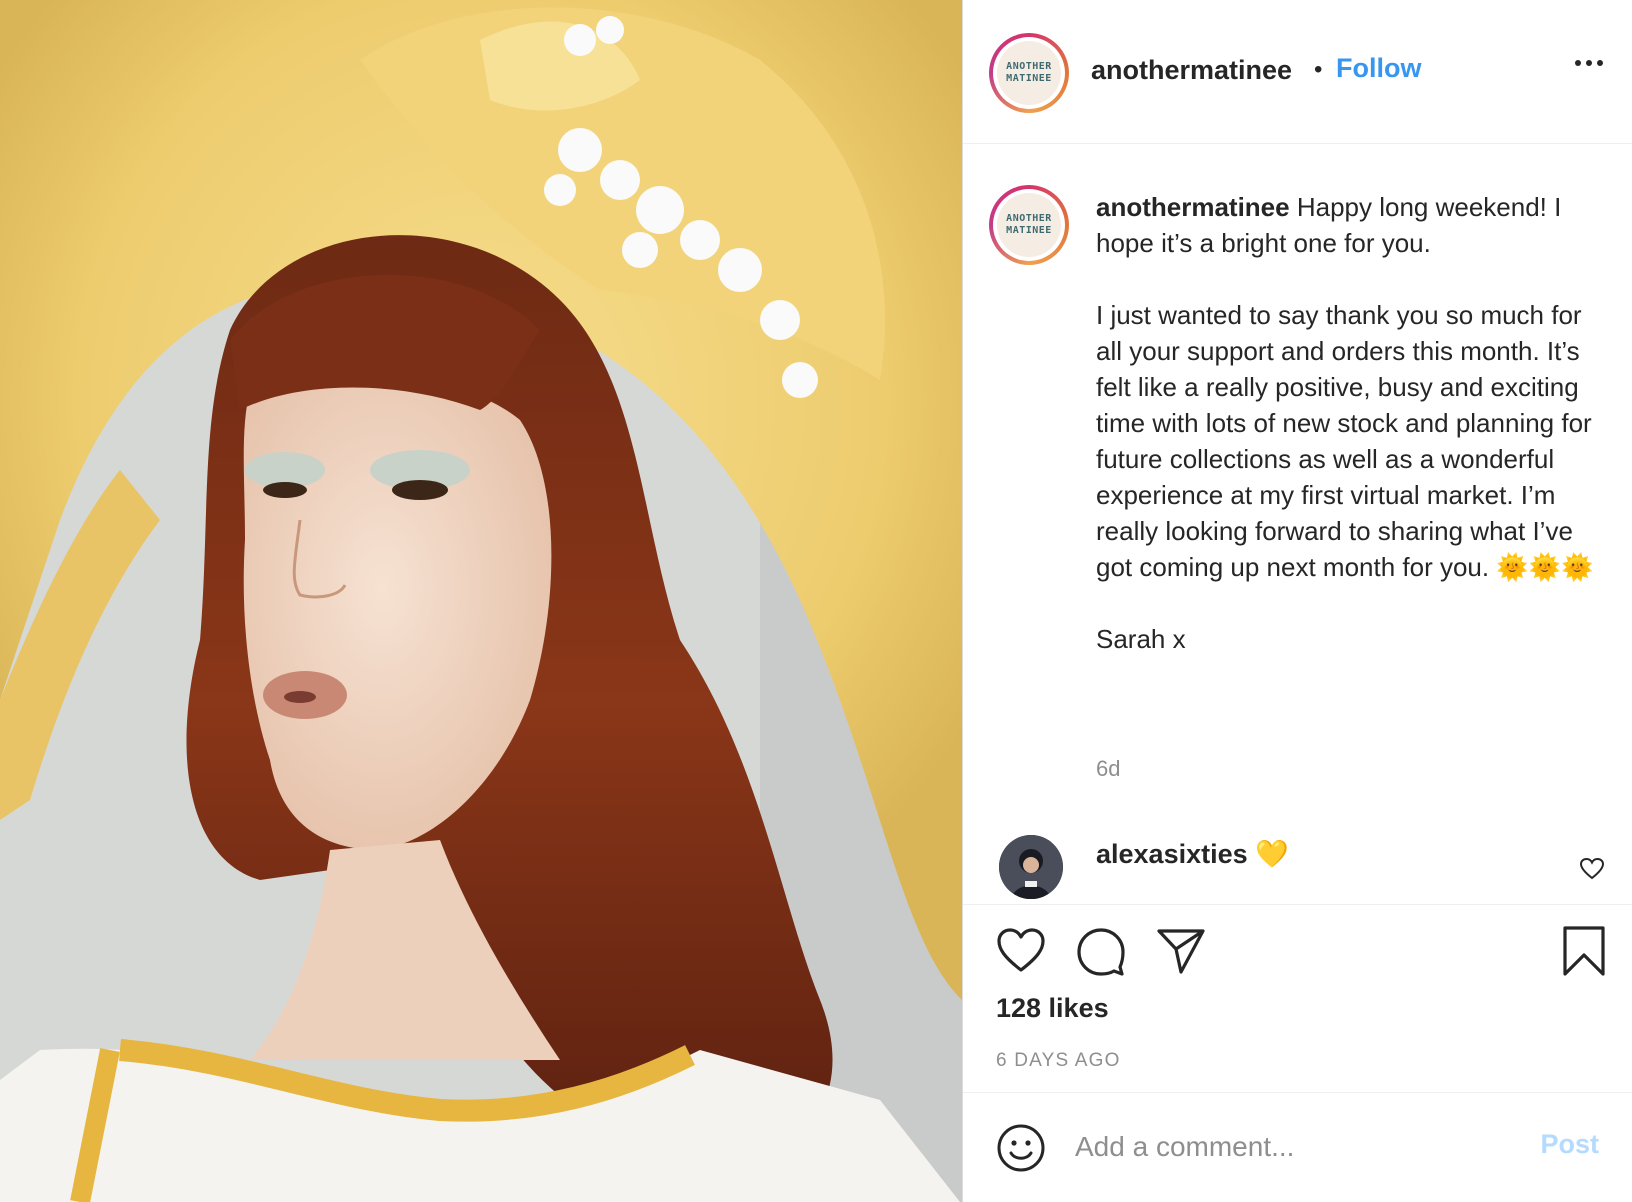 This screenshot has width=1632, height=1202. I want to click on caption-avatar: ANOTHER MATINEE, so click(1029, 225).